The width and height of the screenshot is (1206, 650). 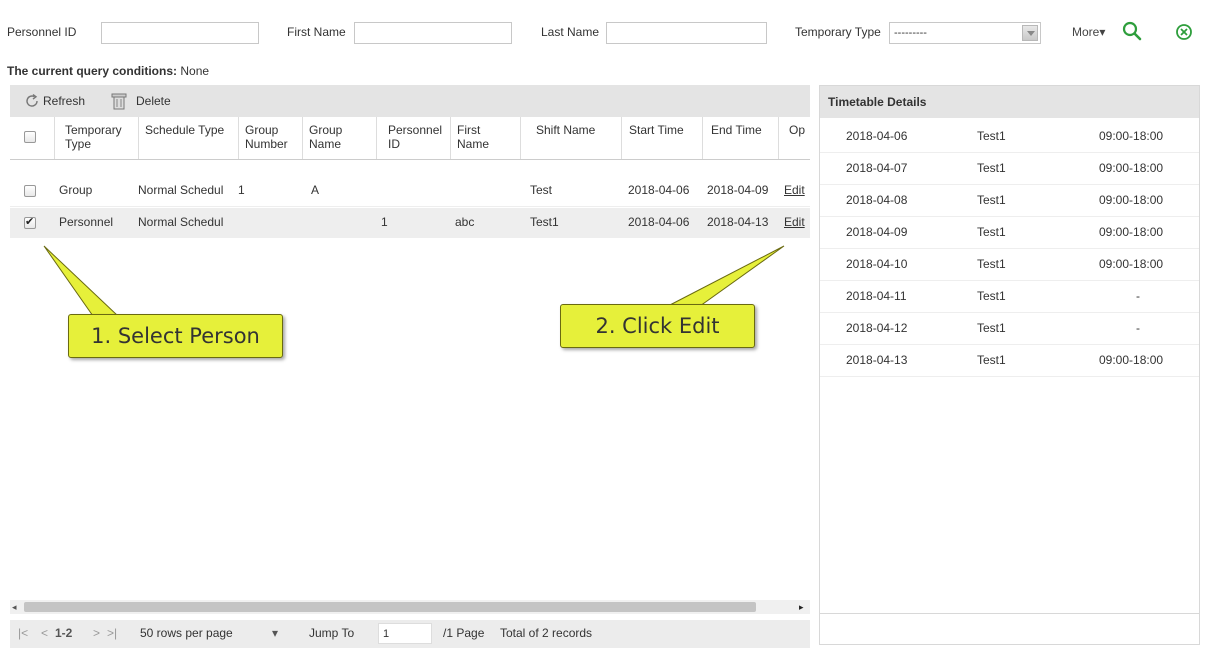 I want to click on callout-click-edit: 2. Click Edit, so click(x=657, y=326).